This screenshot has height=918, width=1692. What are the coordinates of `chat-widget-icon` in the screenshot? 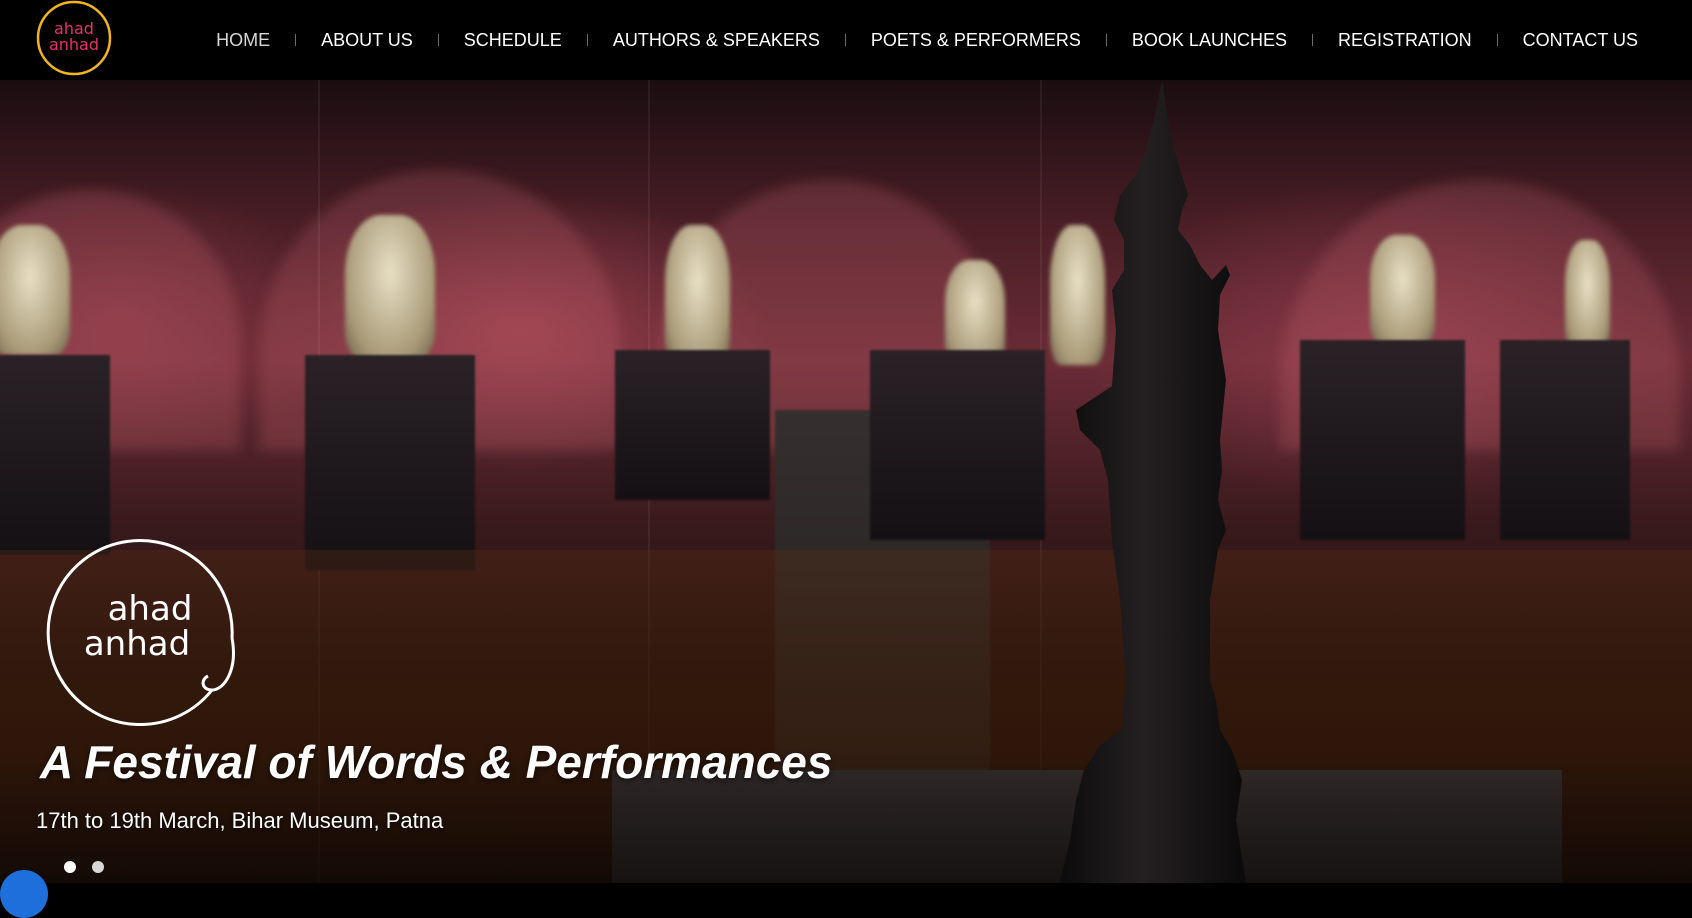 It's located at (24, 894).